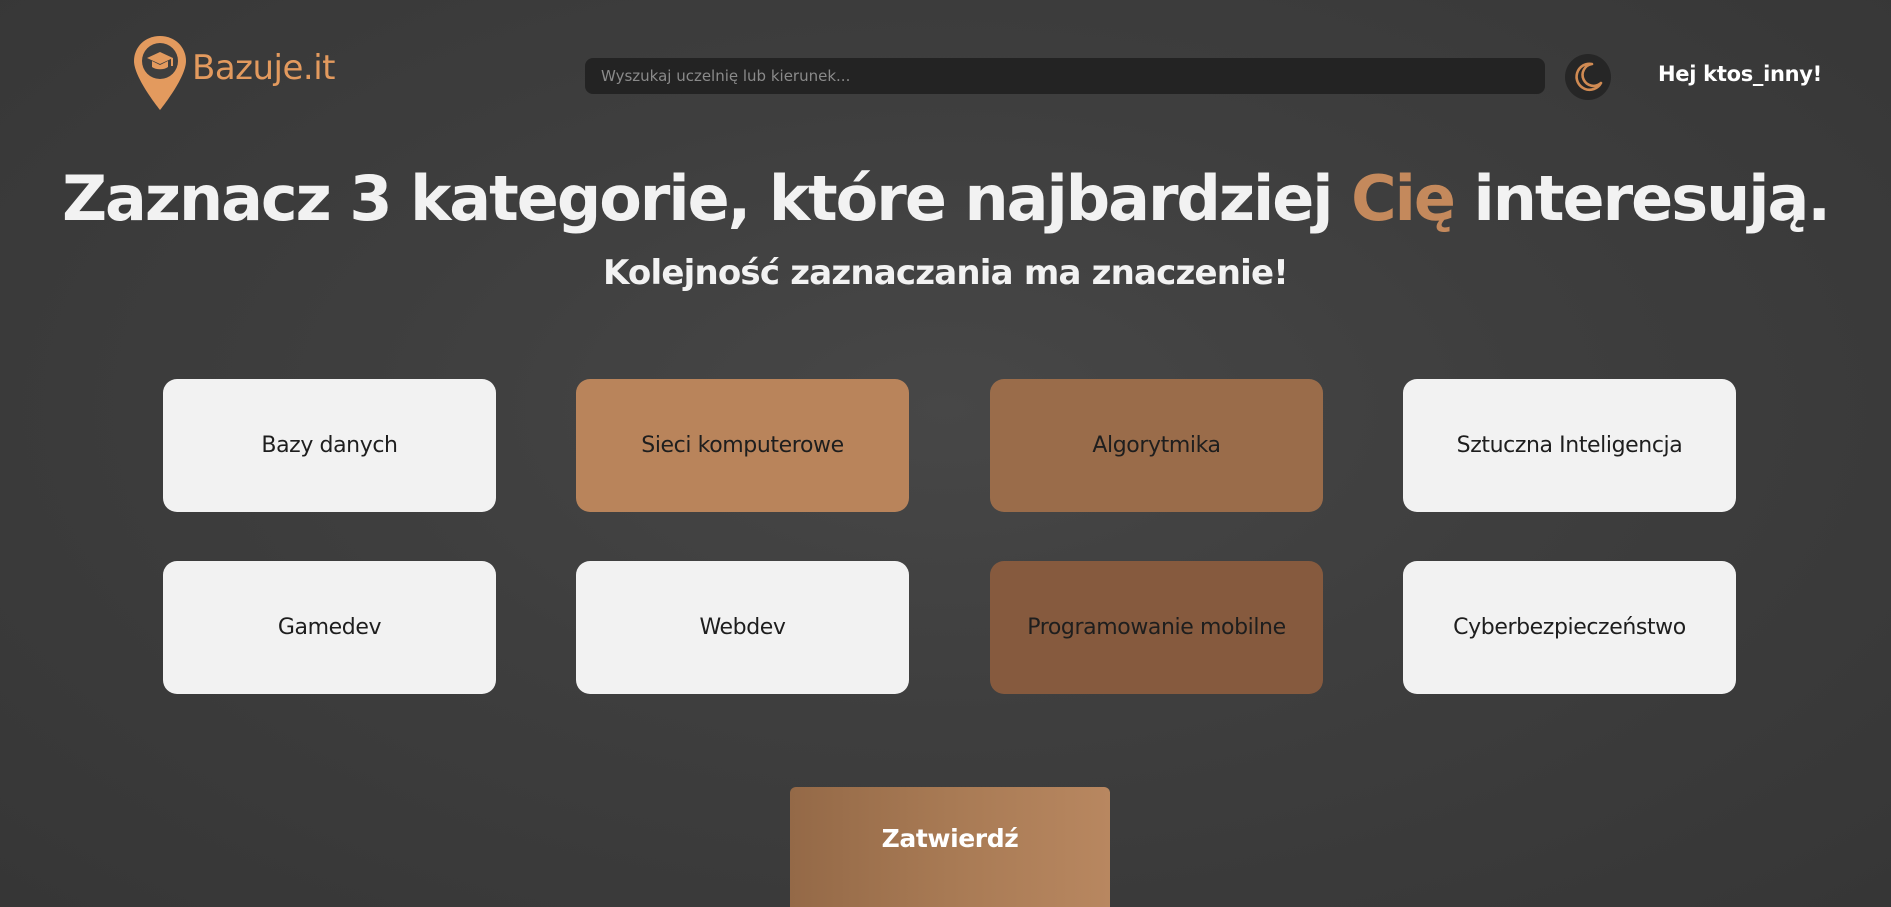 The image size is (1891, 907). I want to click on category-card-gamedev: Gamedev, so click(329, 627).